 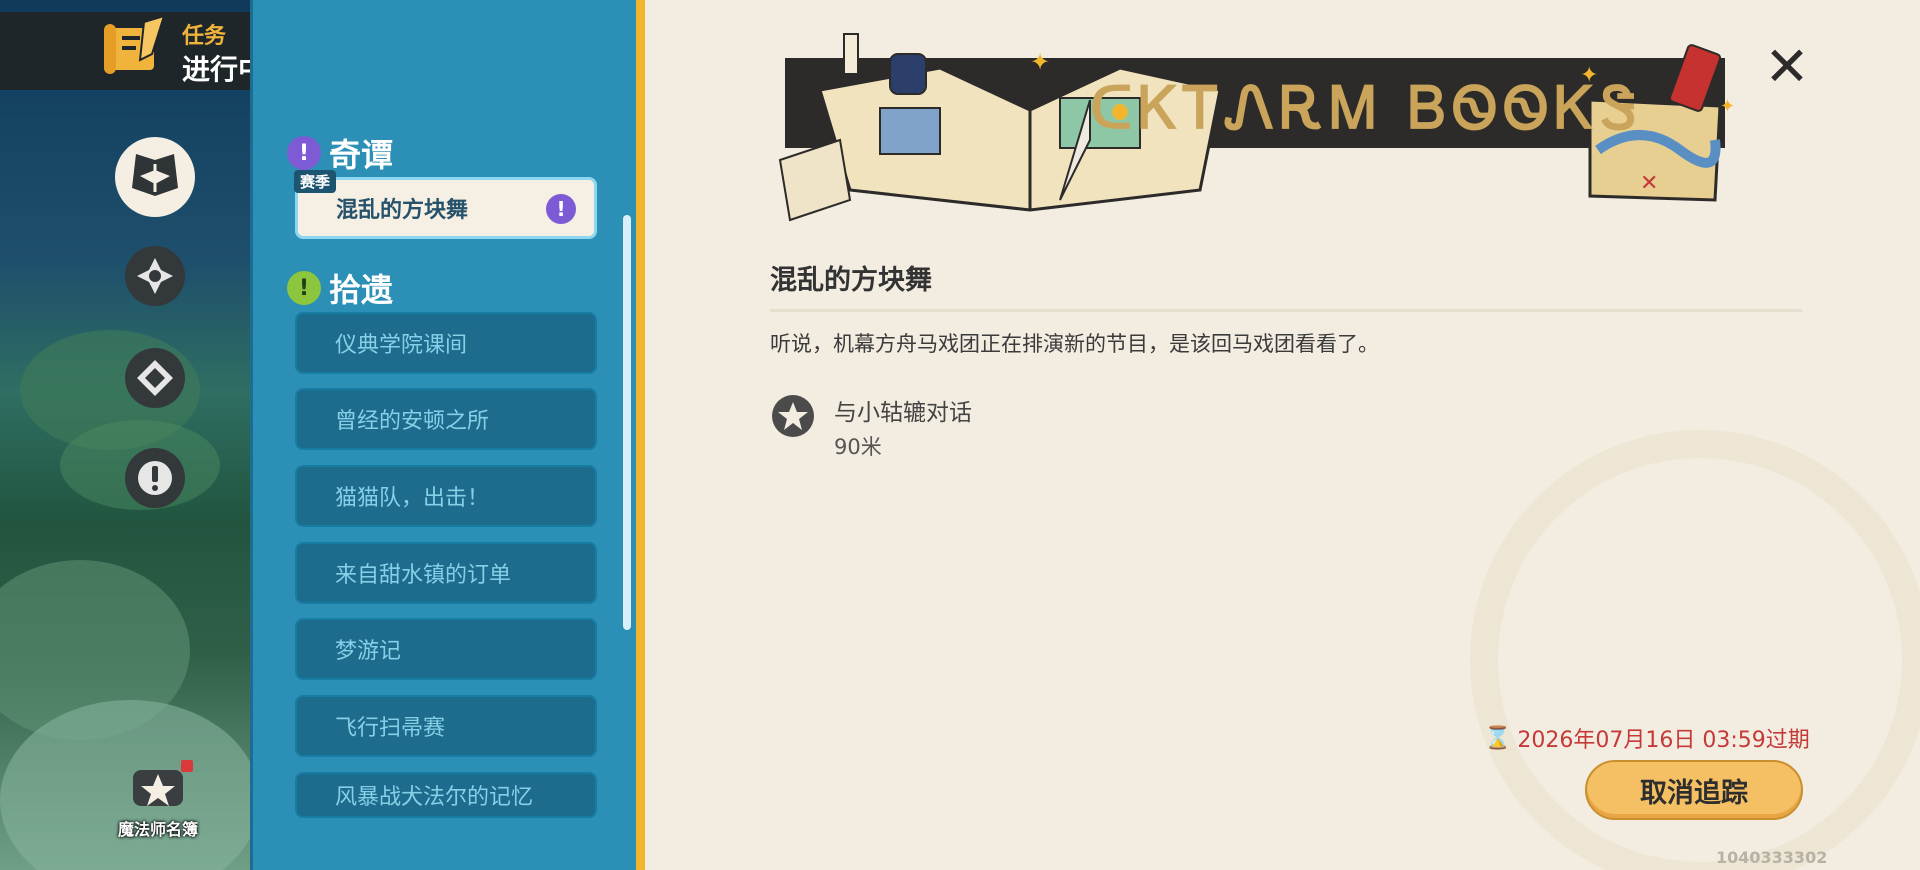 I want to click on green-exclamation-icon: !, so click(x=304, y=288).